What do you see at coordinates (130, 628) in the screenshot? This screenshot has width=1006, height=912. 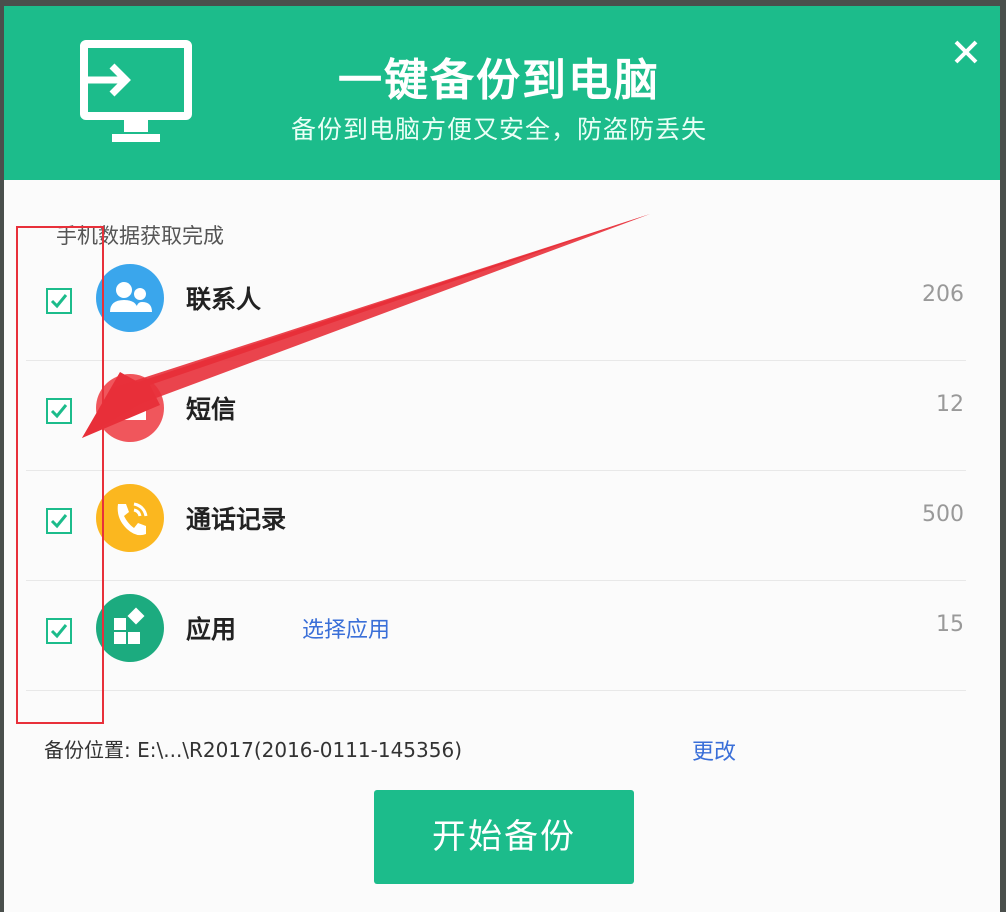 I see `apps-icon` at bounding box center [130, 628].